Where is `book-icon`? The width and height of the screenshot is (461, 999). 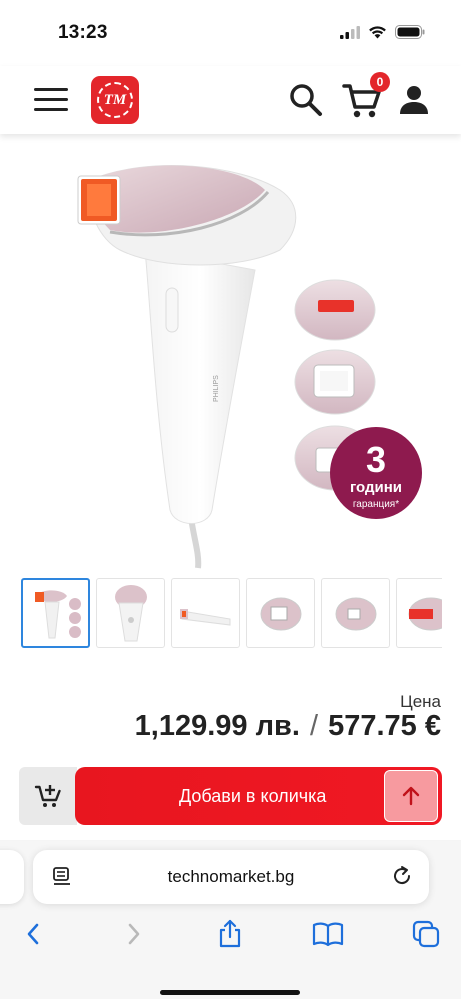
book-icon is located at coordinates (328, 934).